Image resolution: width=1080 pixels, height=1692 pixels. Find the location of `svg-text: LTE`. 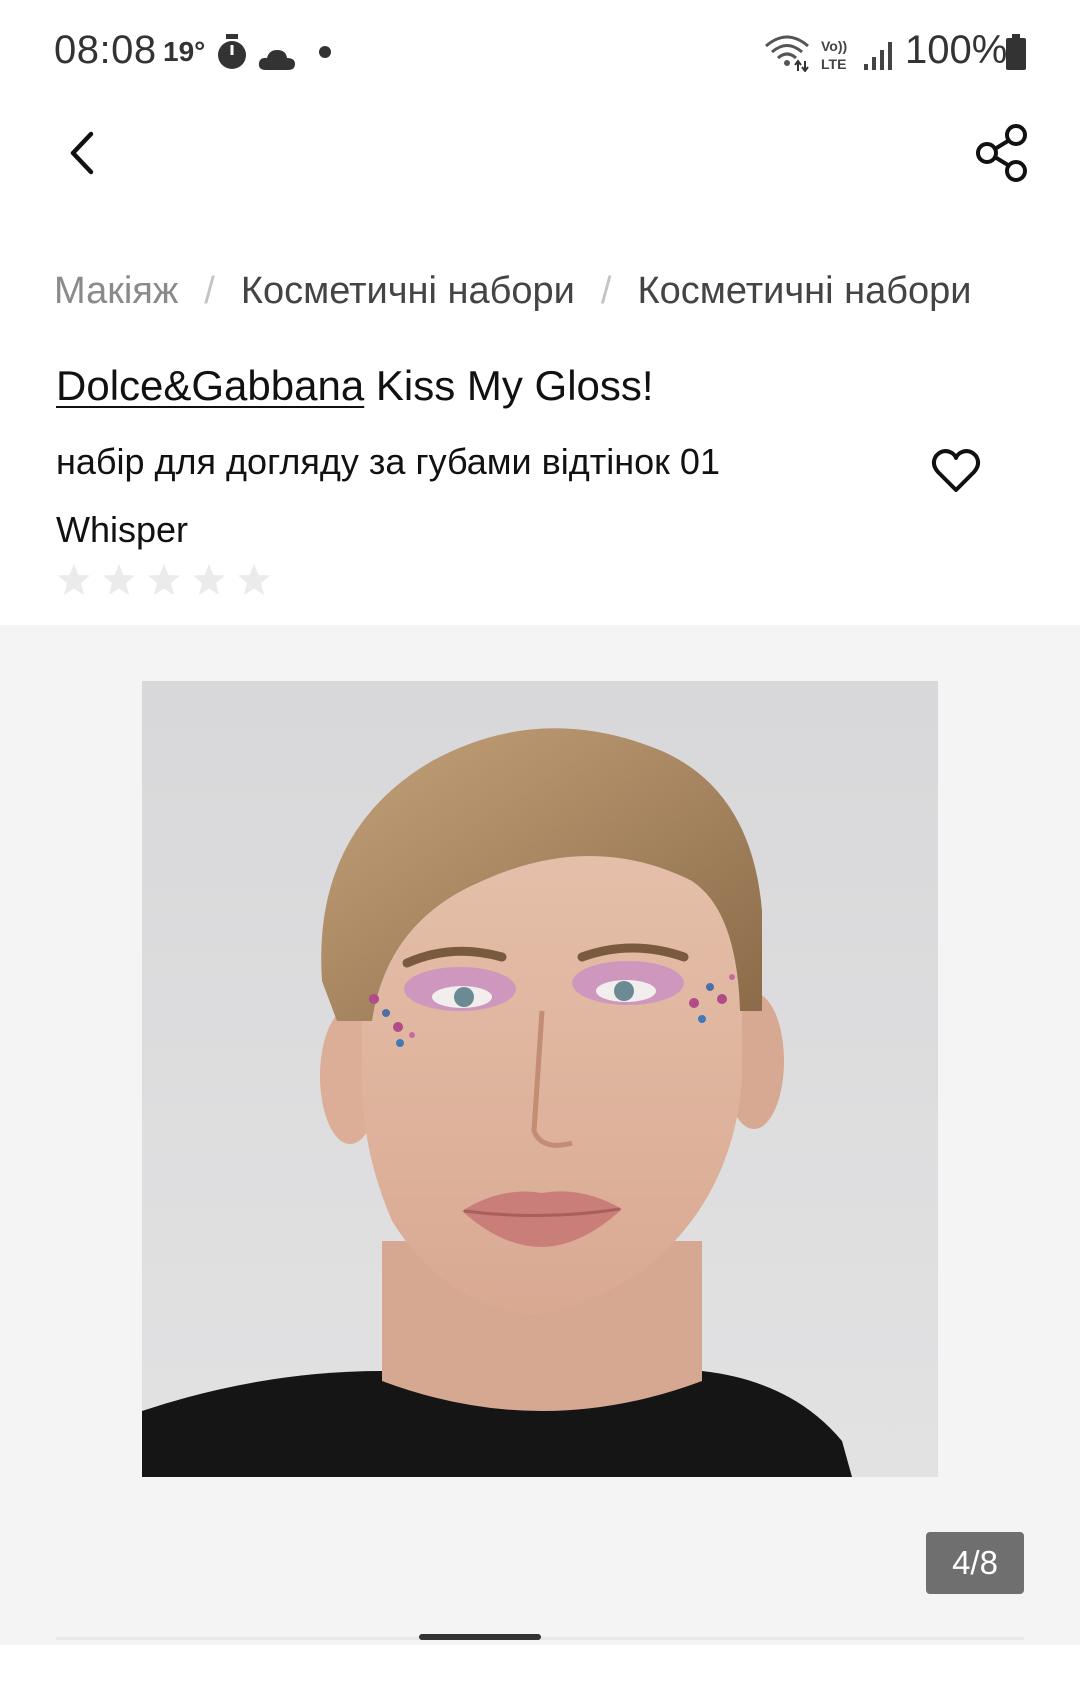

svg-text: LTE is located at coordinates (833, 64).